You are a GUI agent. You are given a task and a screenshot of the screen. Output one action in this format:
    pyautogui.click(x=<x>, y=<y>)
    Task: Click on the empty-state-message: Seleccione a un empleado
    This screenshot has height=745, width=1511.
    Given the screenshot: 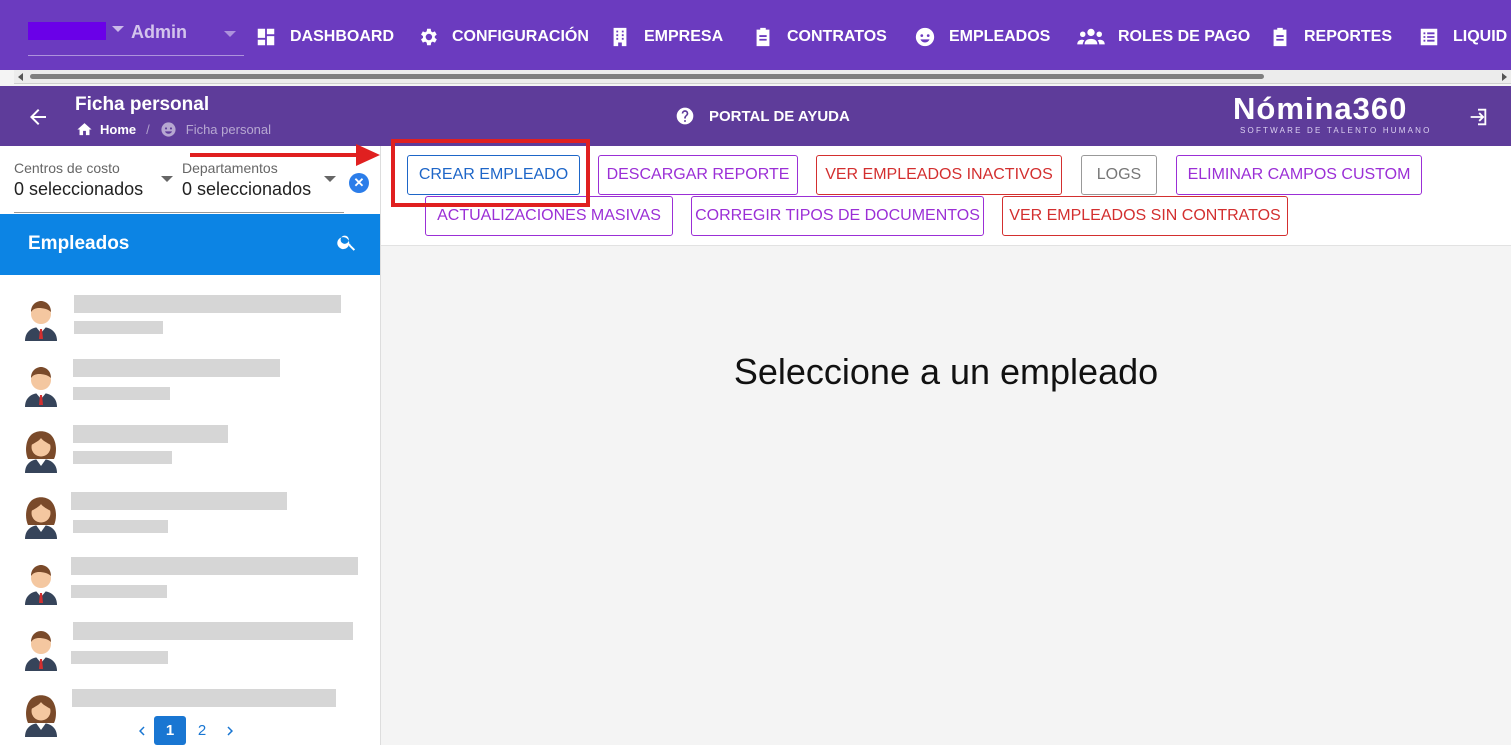 What is the action you would take?
    pyautogui.click(x=946, y=371)
    